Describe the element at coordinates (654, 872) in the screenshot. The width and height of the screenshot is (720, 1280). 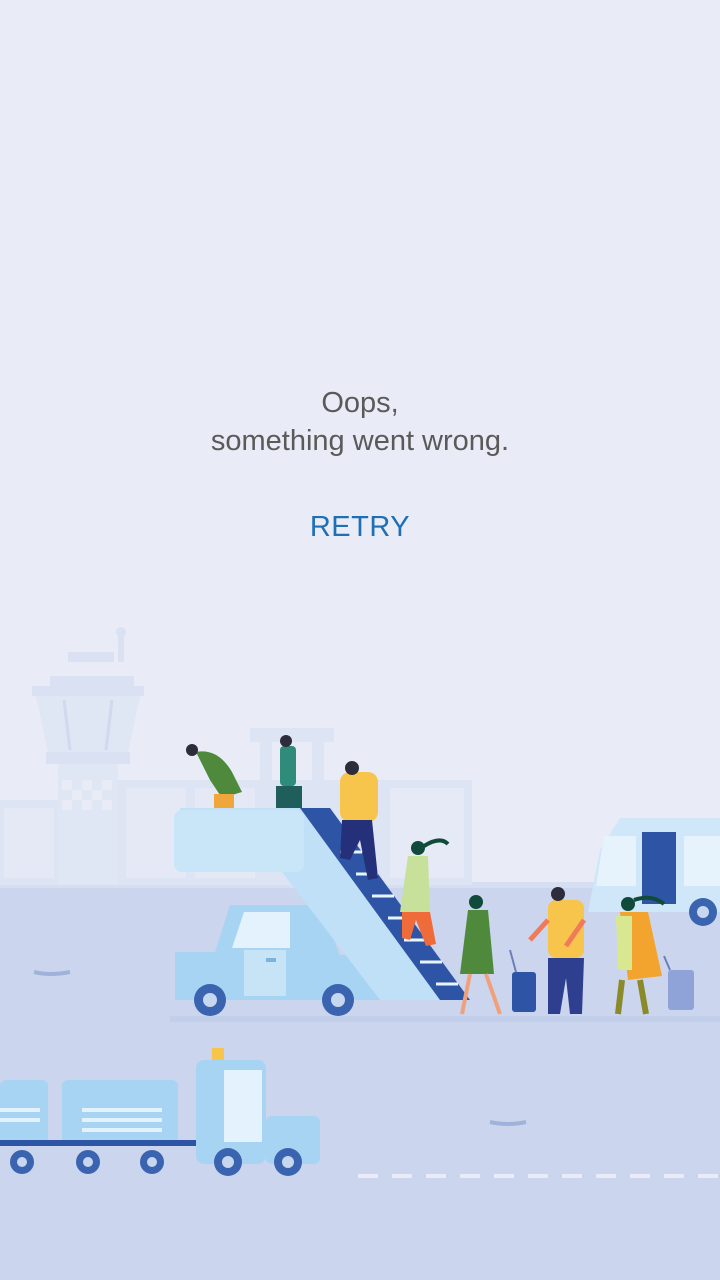
I see `bus-icon` at that location.